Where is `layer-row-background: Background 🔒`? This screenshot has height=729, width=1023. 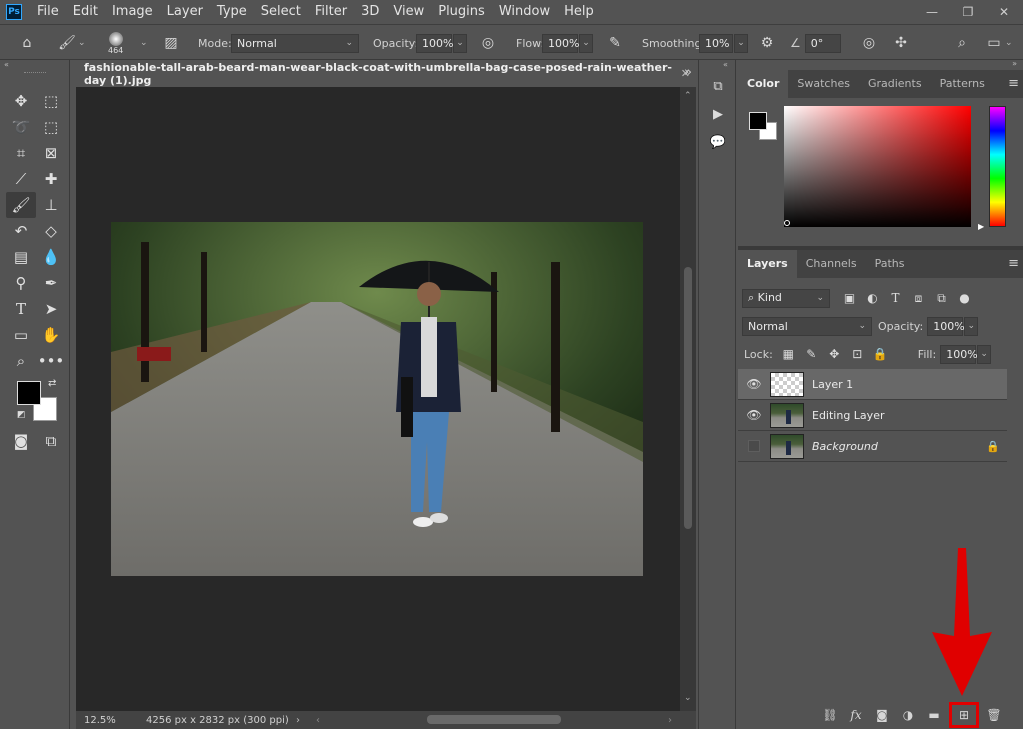 layer-row-background: Background 🔒 is located at coordinates (872, 446).